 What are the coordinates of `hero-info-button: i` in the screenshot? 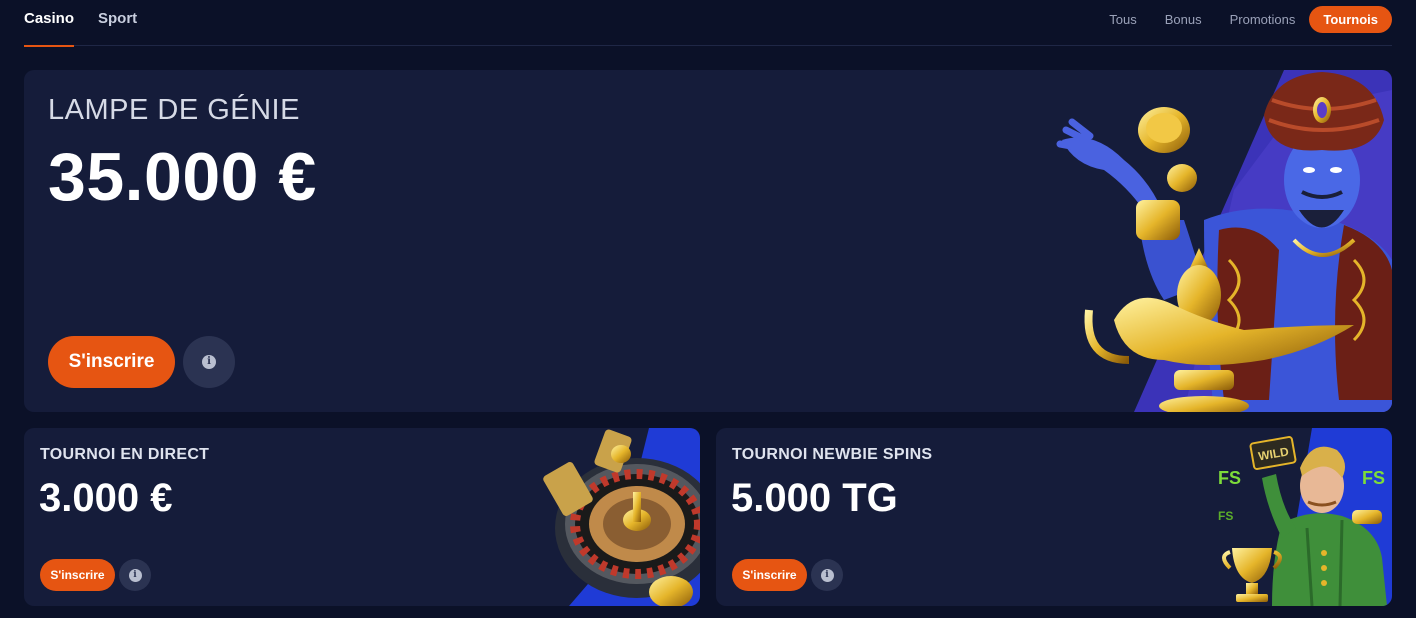 It's located at (209, 362).